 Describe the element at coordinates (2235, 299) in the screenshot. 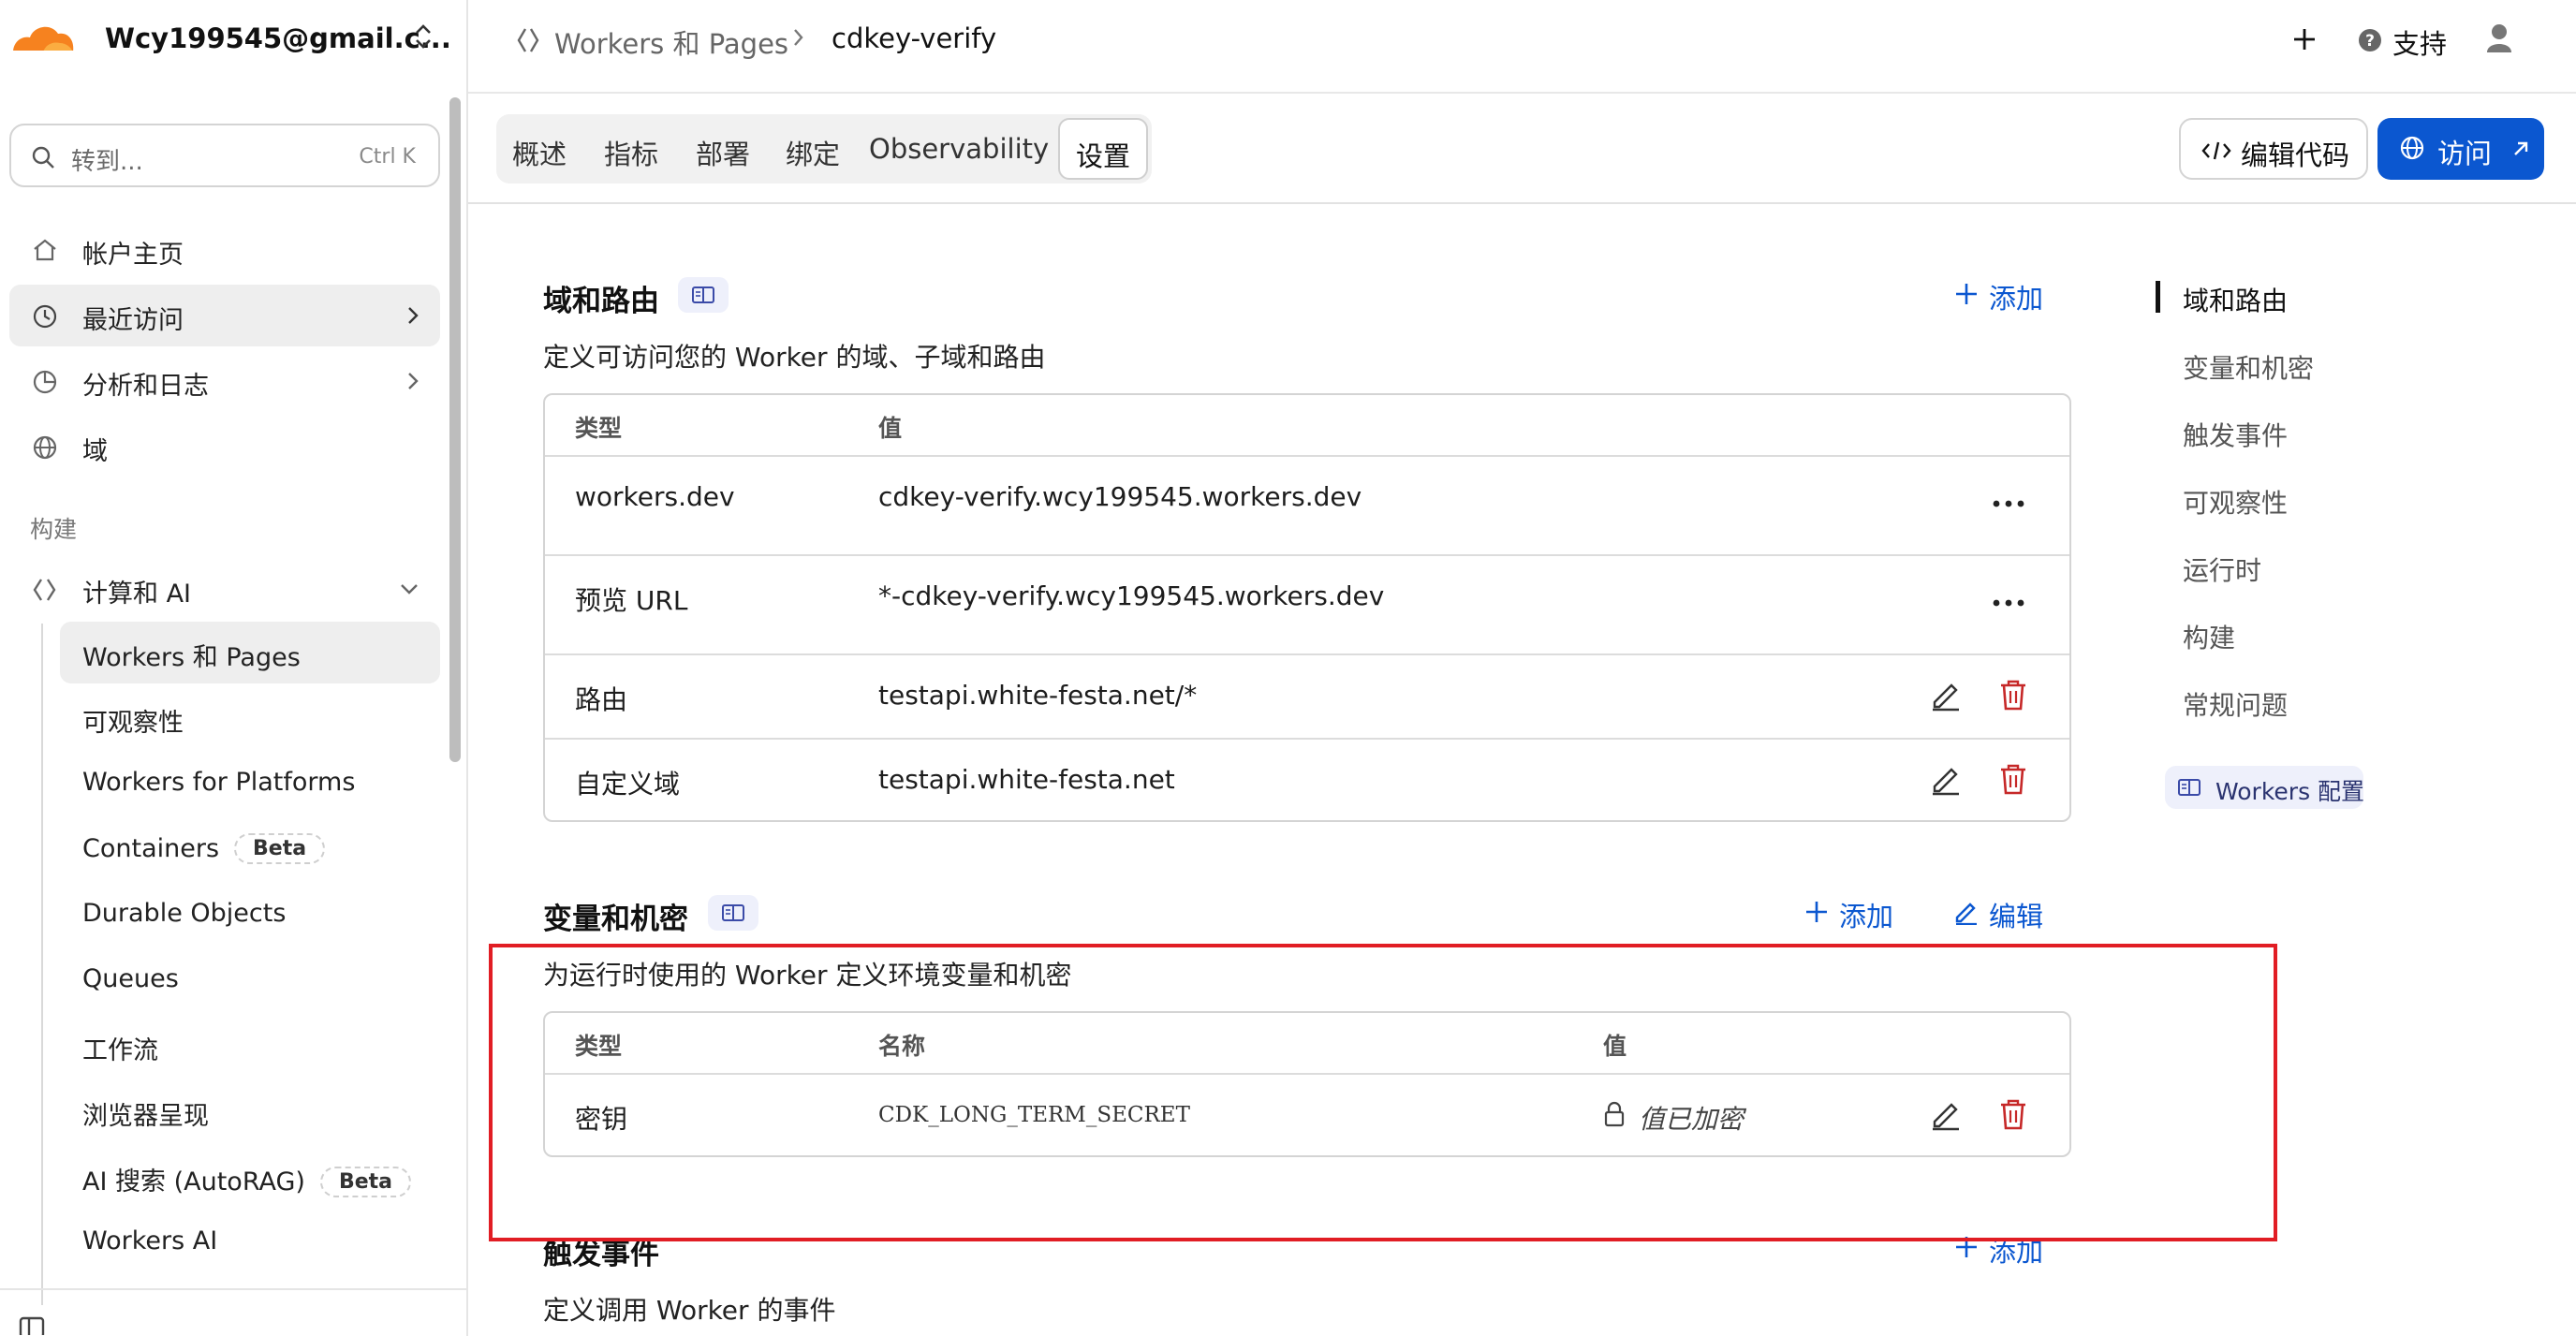

I see `toc-item-domains: 域和路由` at that location.